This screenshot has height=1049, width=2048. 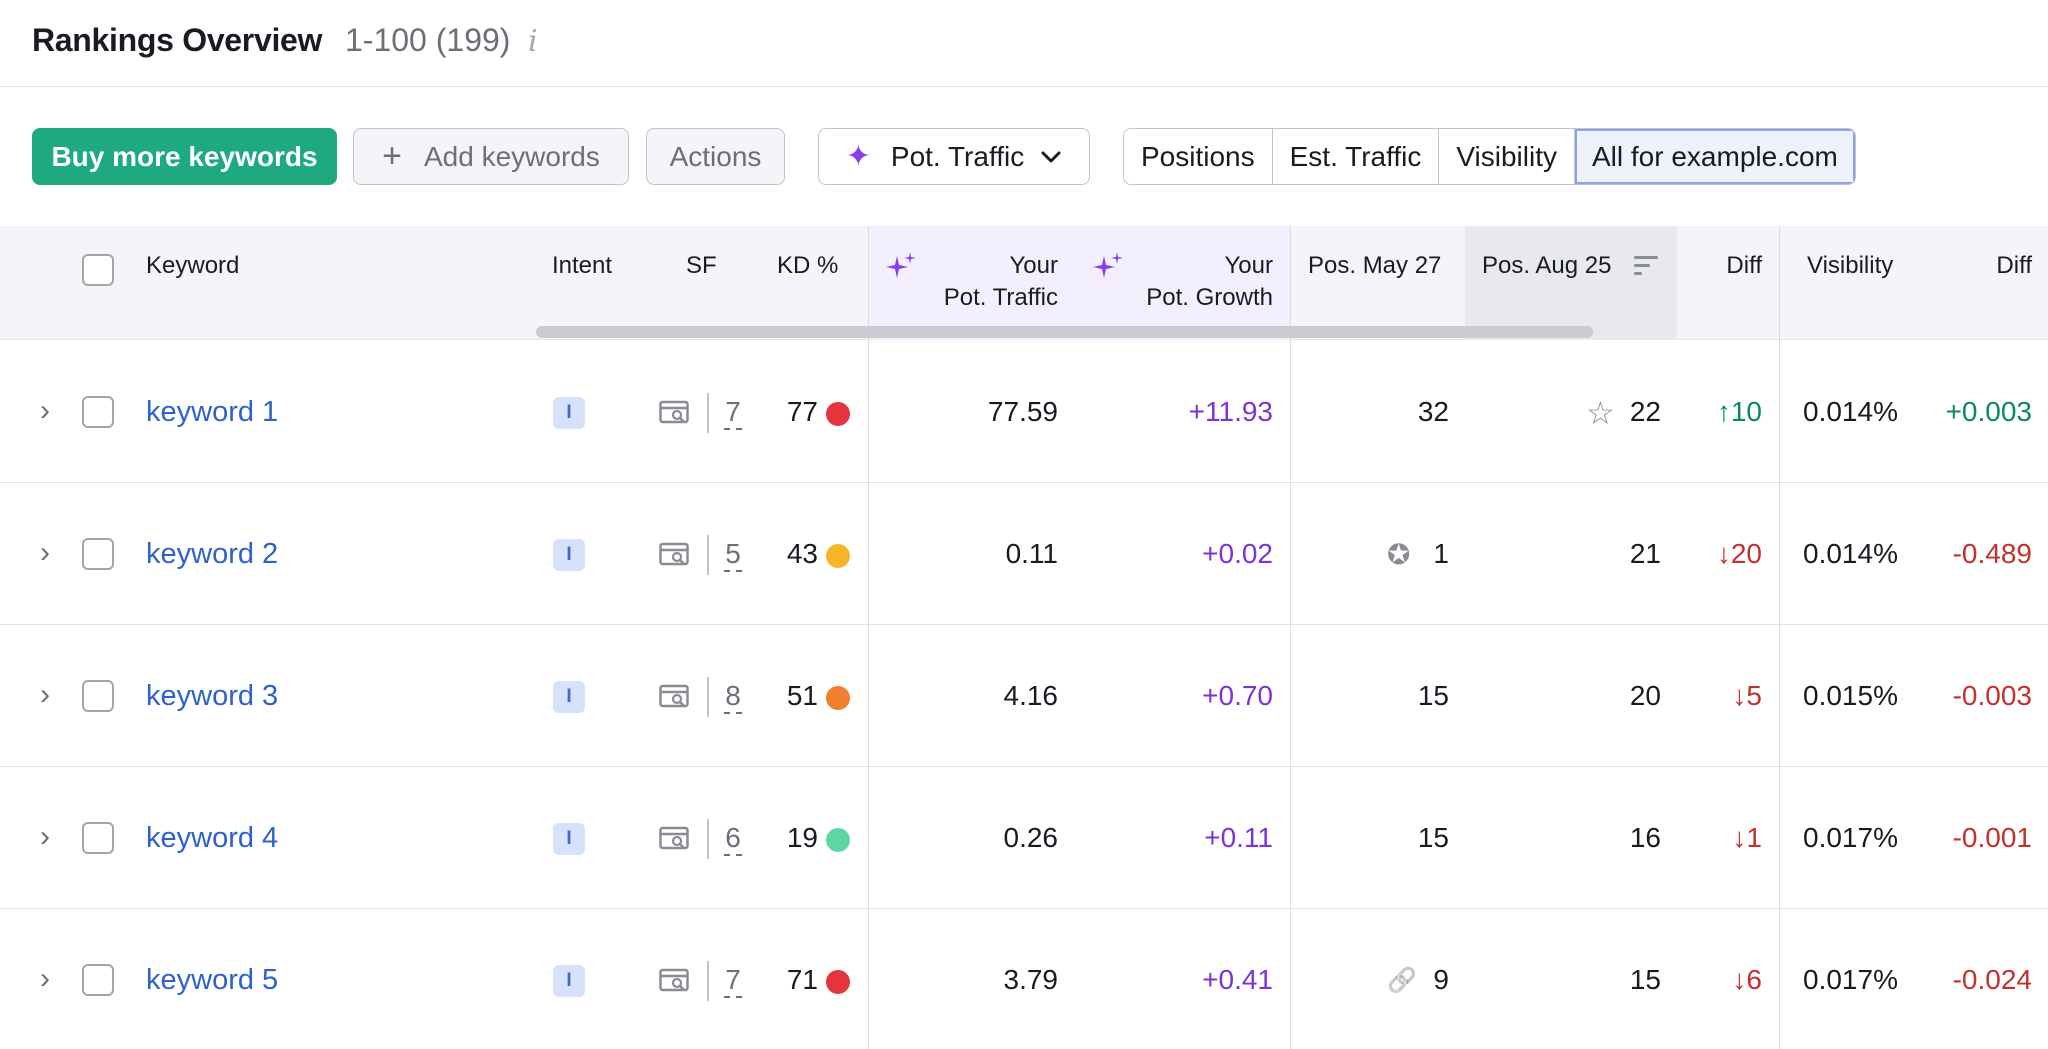 I want to click on column-intent: Intent, so click(x=582, y=266).